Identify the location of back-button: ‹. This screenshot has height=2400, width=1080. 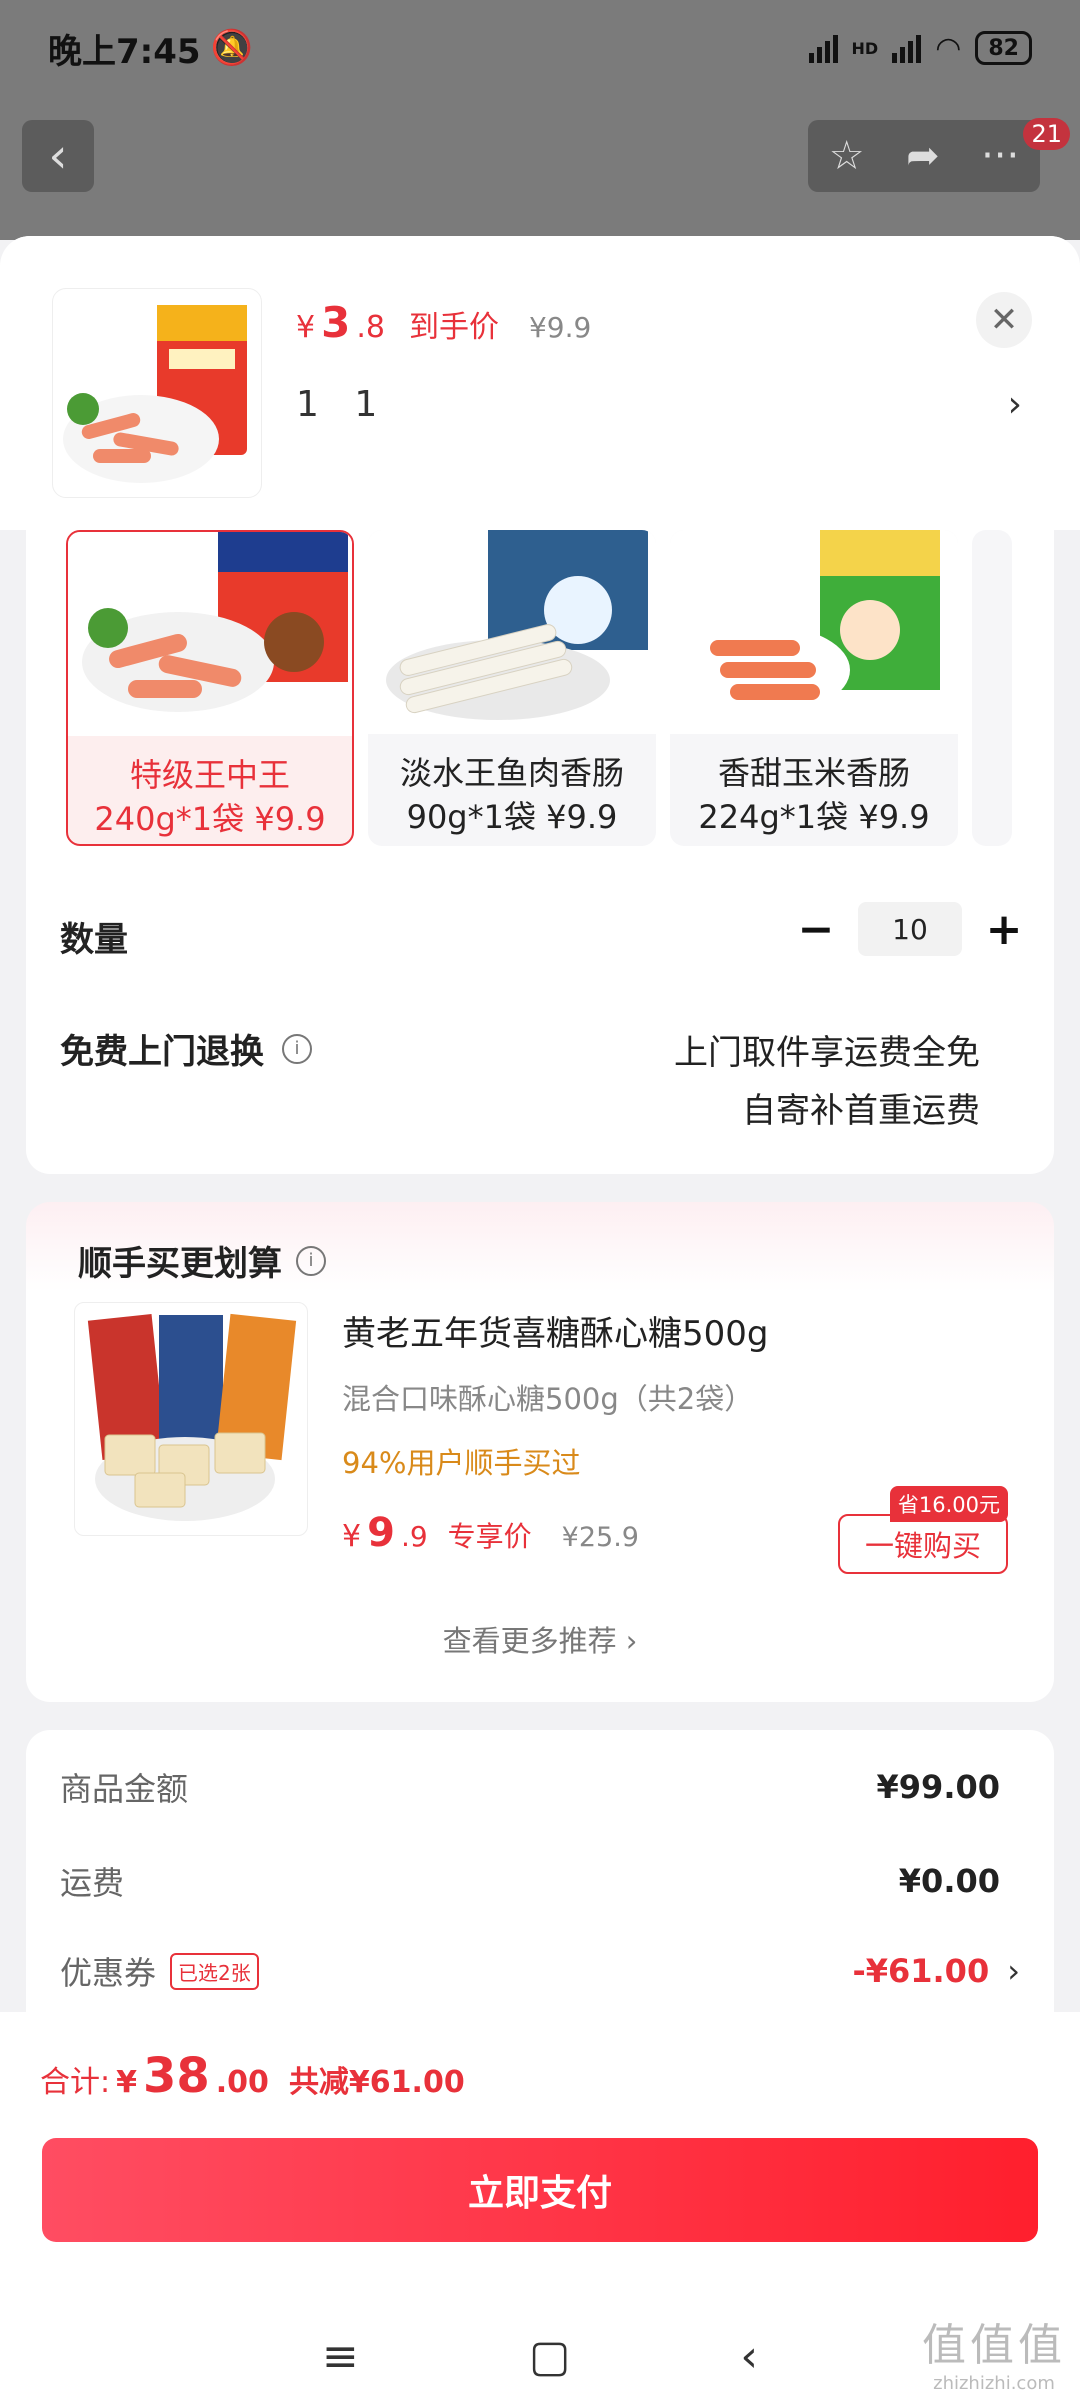
(58, 156).